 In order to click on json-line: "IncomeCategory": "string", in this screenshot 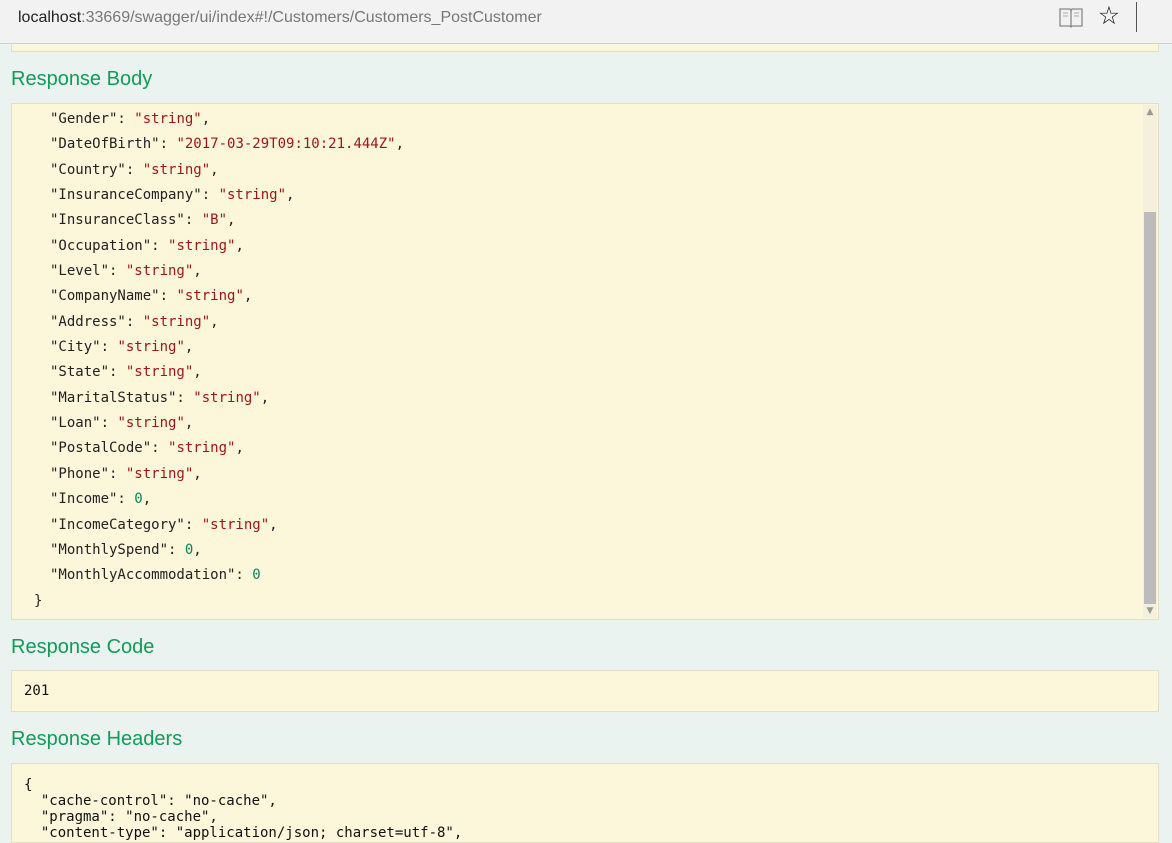, I will do `click(208, 525)`.